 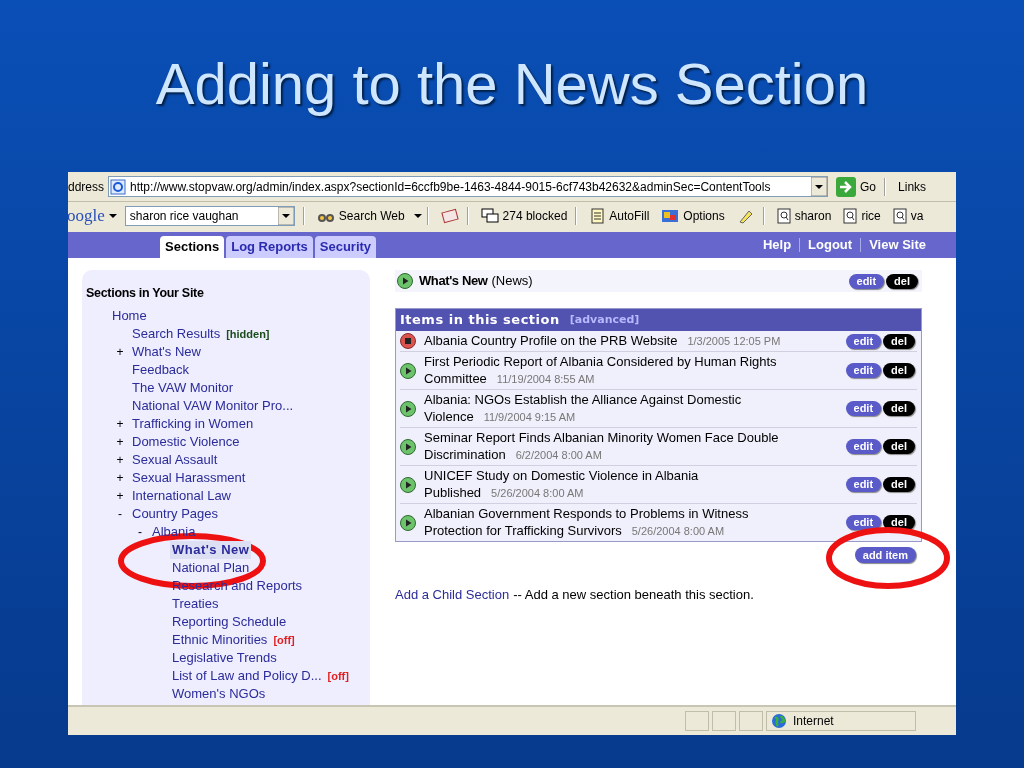 What do you see at coordinates (449, 216) in the screenshot?
I see `newspaper-icon` at bounding box center [449, 216].